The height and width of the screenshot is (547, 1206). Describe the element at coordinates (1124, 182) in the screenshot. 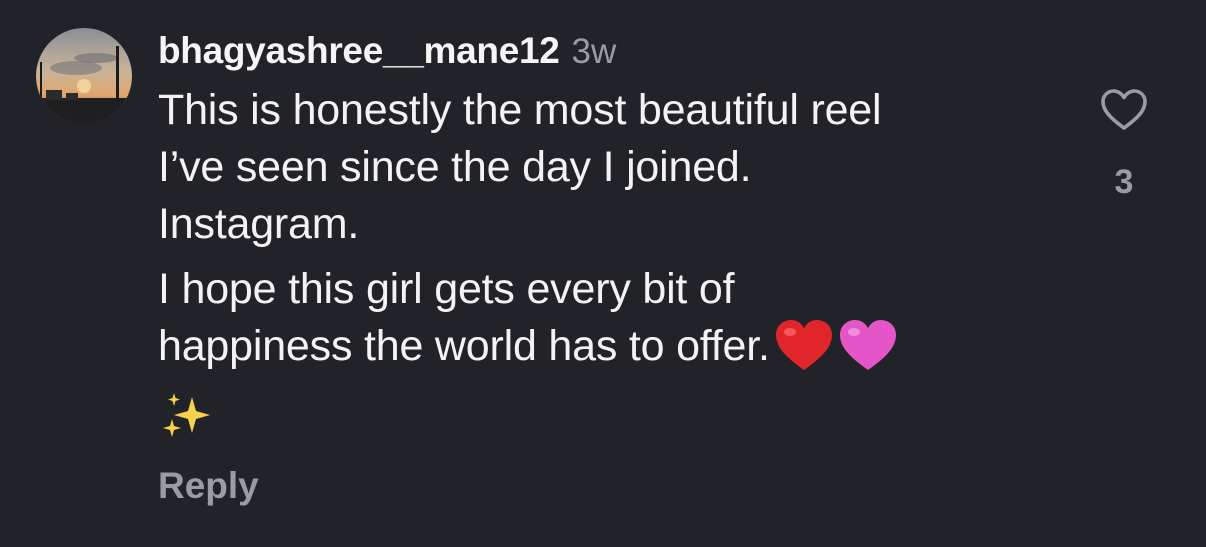

I see `like-count: 3` at that location.